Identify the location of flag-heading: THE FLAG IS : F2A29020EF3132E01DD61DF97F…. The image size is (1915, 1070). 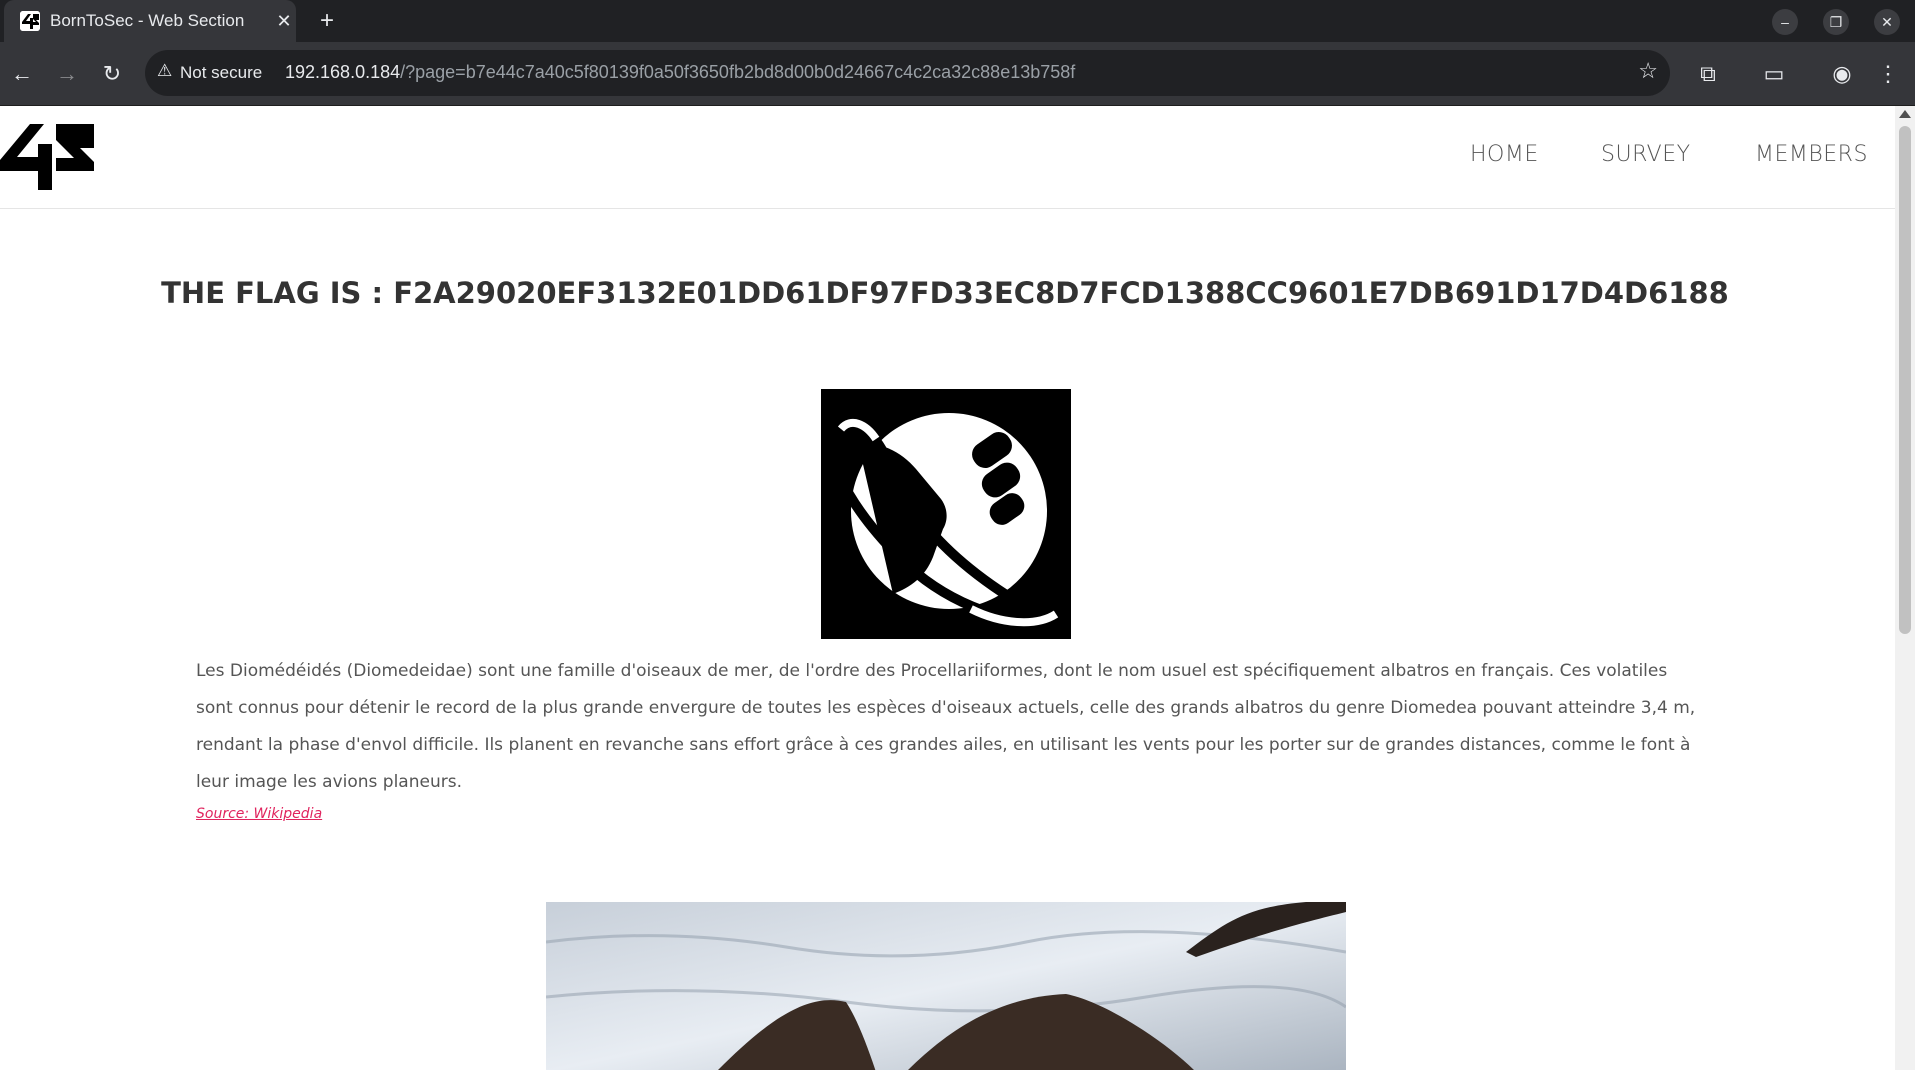
(945, 293).